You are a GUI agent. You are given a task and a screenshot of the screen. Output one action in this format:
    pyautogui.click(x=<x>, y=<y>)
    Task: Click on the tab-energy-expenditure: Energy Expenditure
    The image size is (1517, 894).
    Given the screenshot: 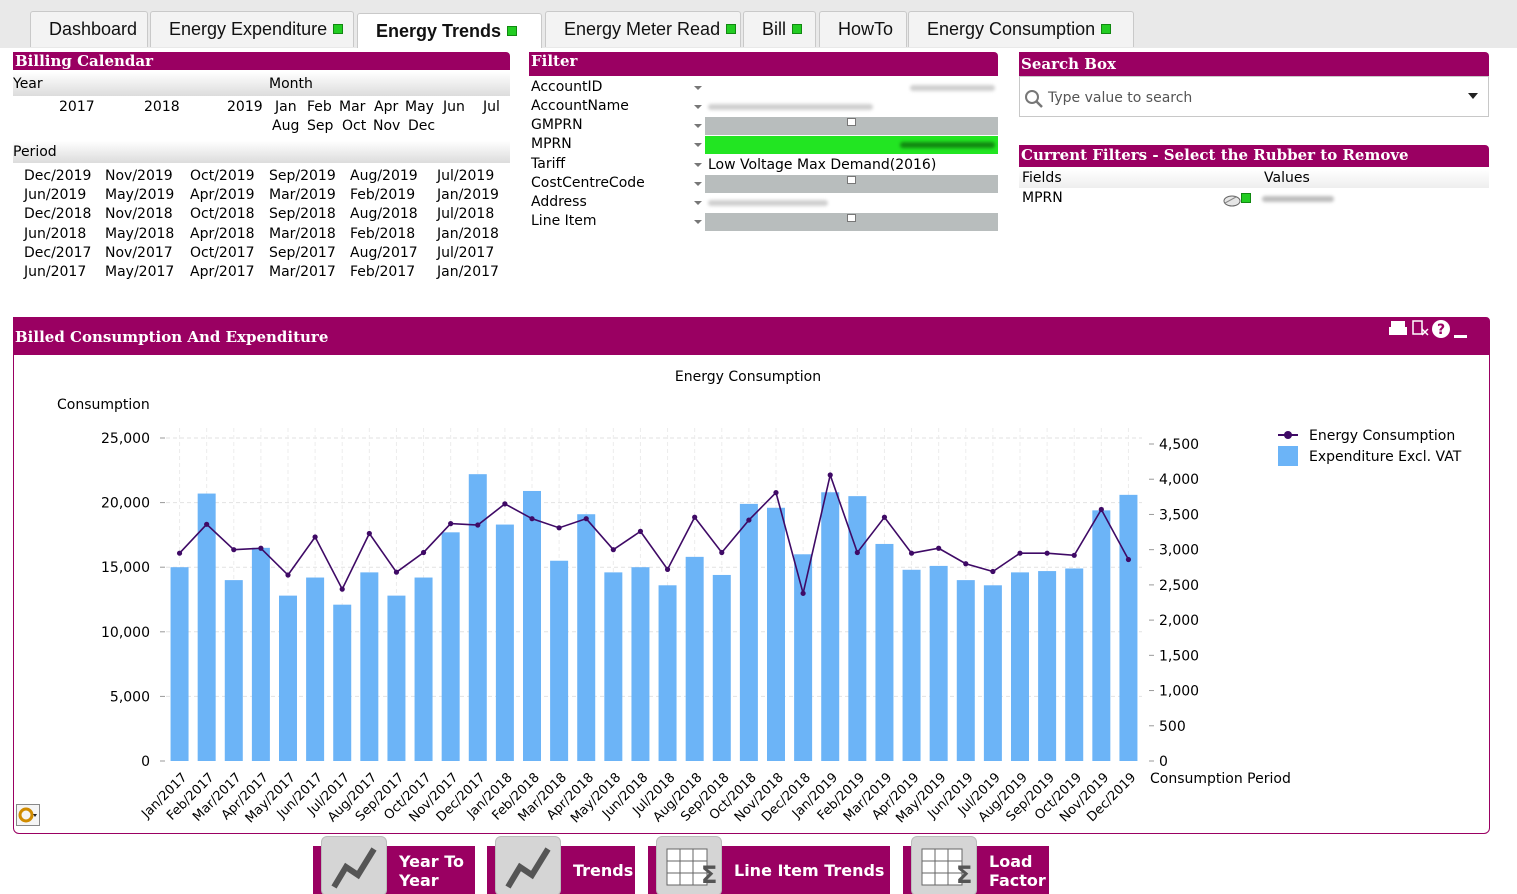 What is the action you would take?
    pyautogui.click(x=252, y=29)
    